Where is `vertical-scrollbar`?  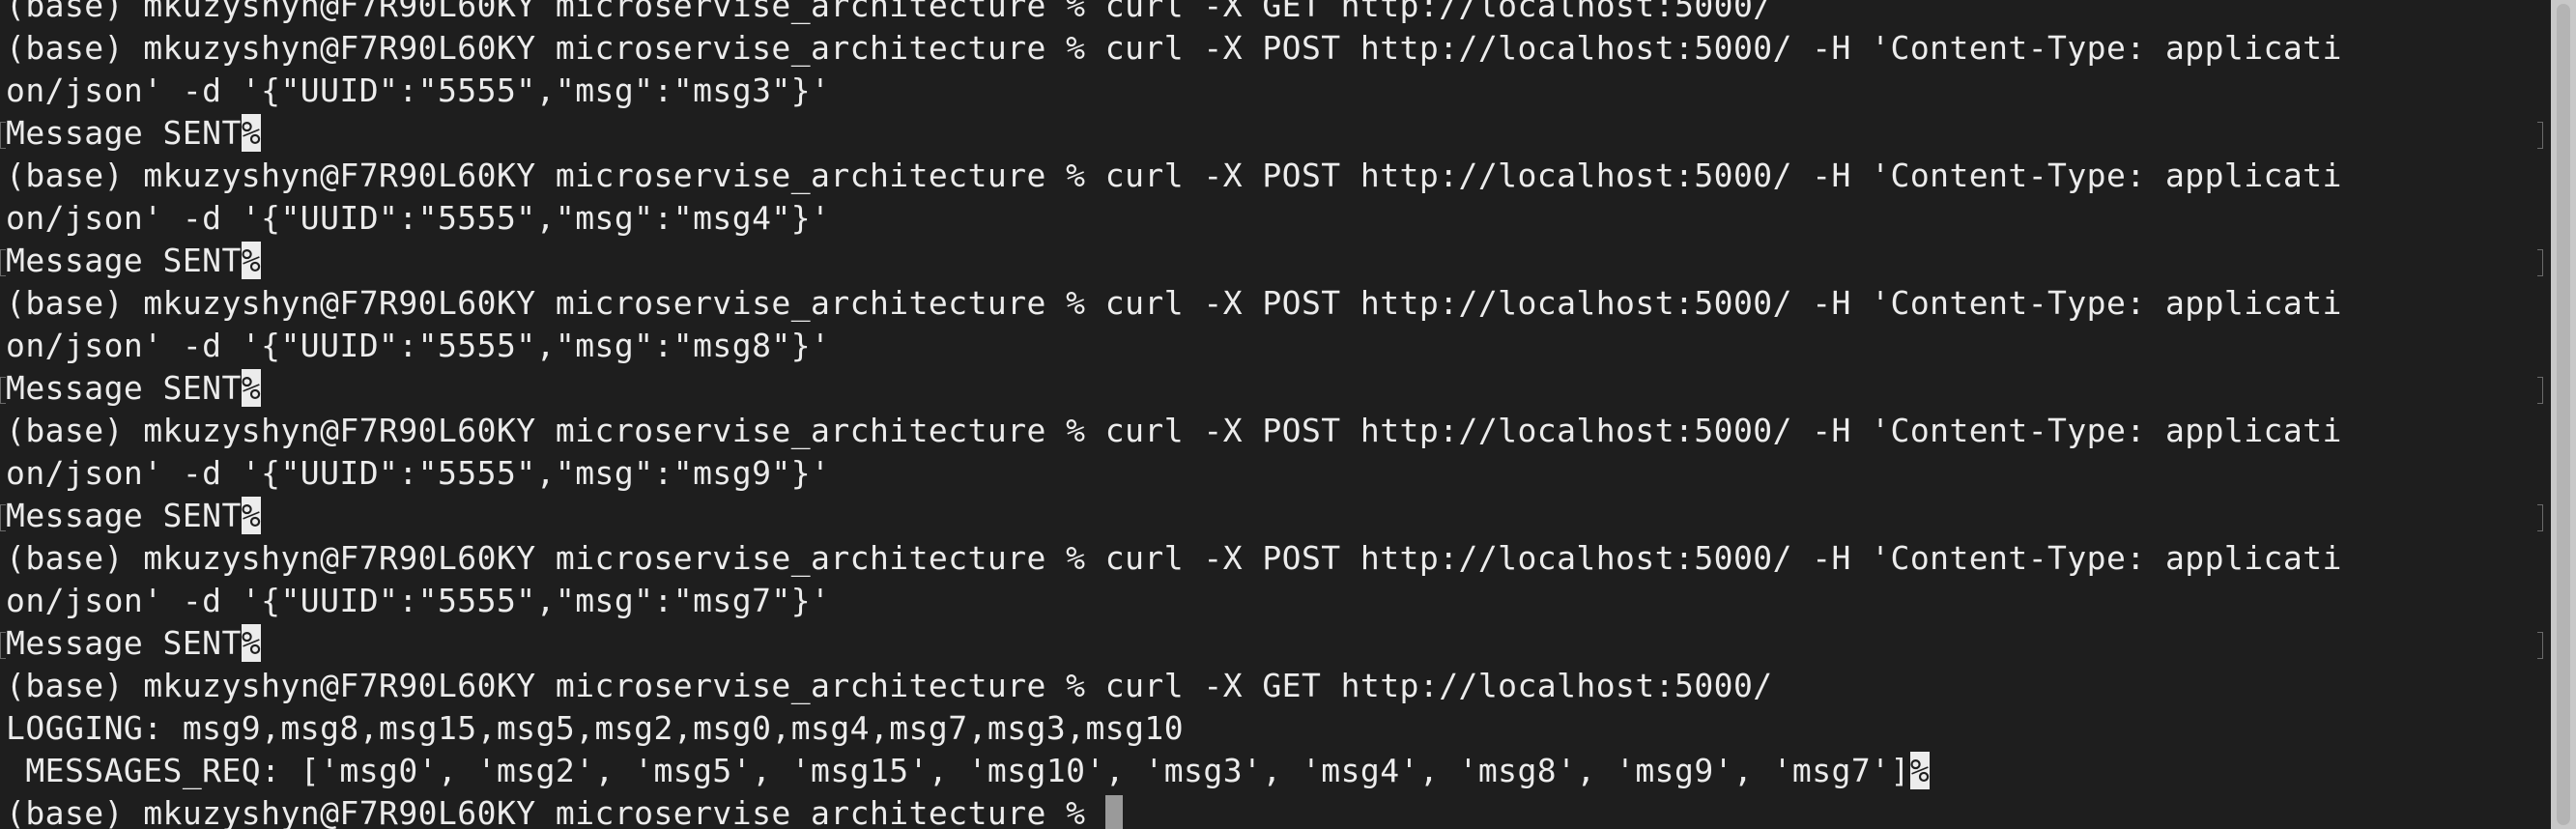 vertical-scrollbar is located at coordinates (2564, 415).